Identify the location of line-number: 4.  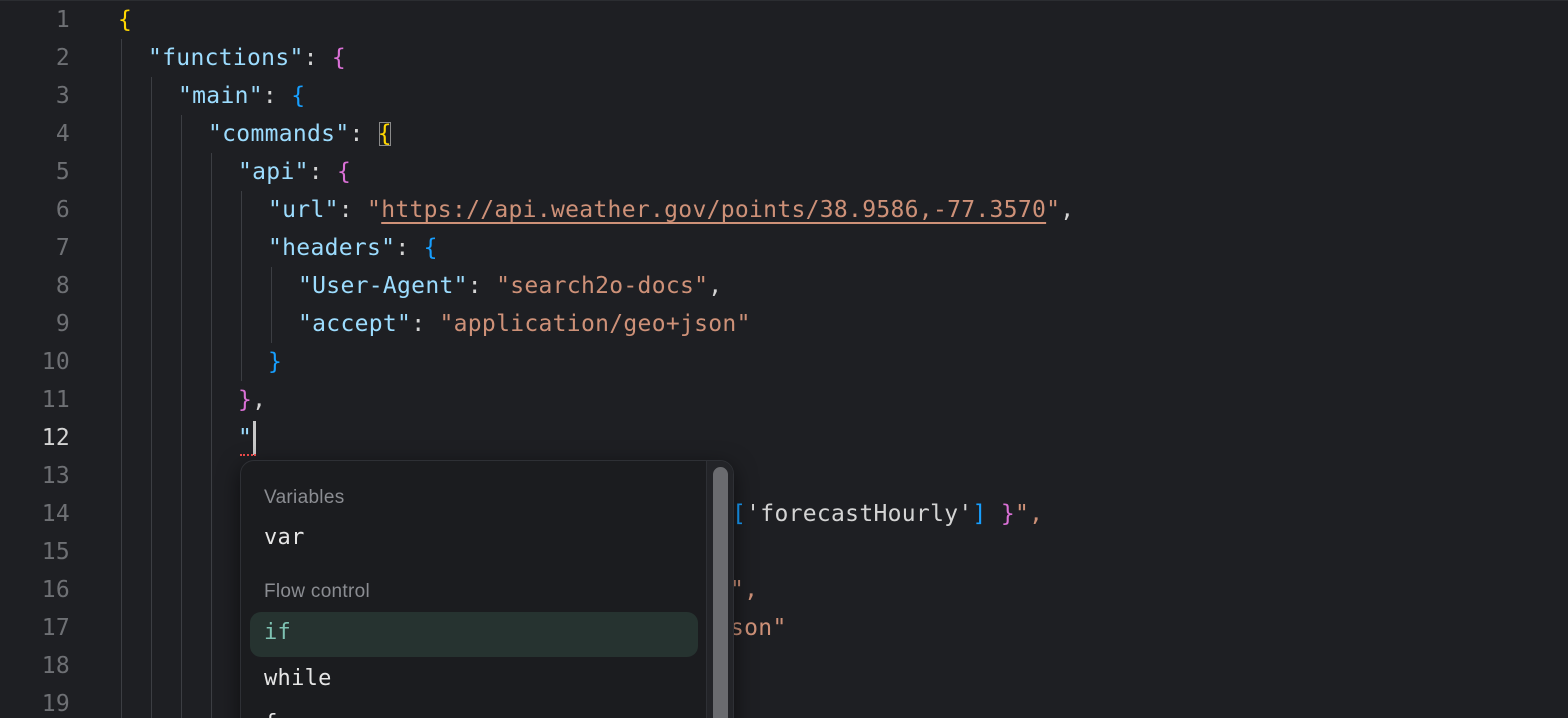
(62, 134).